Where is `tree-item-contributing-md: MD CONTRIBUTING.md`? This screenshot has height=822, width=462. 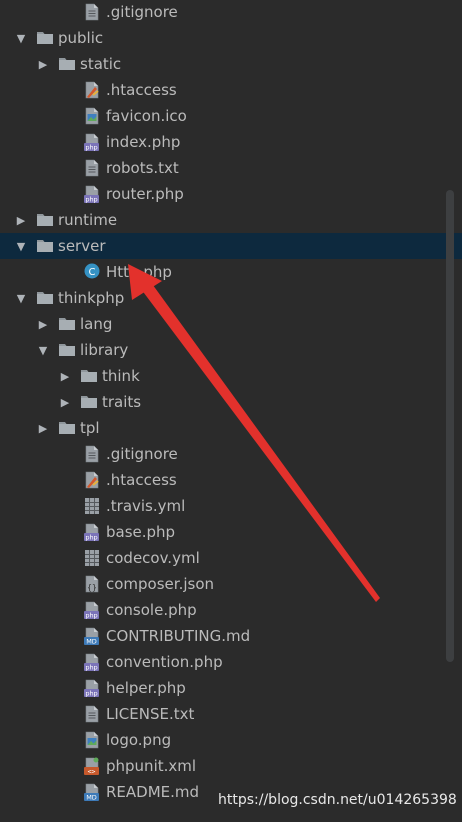 tree-item-contributing-md: MD CONTRIBUTING.md is located at coordinates (231, 636).